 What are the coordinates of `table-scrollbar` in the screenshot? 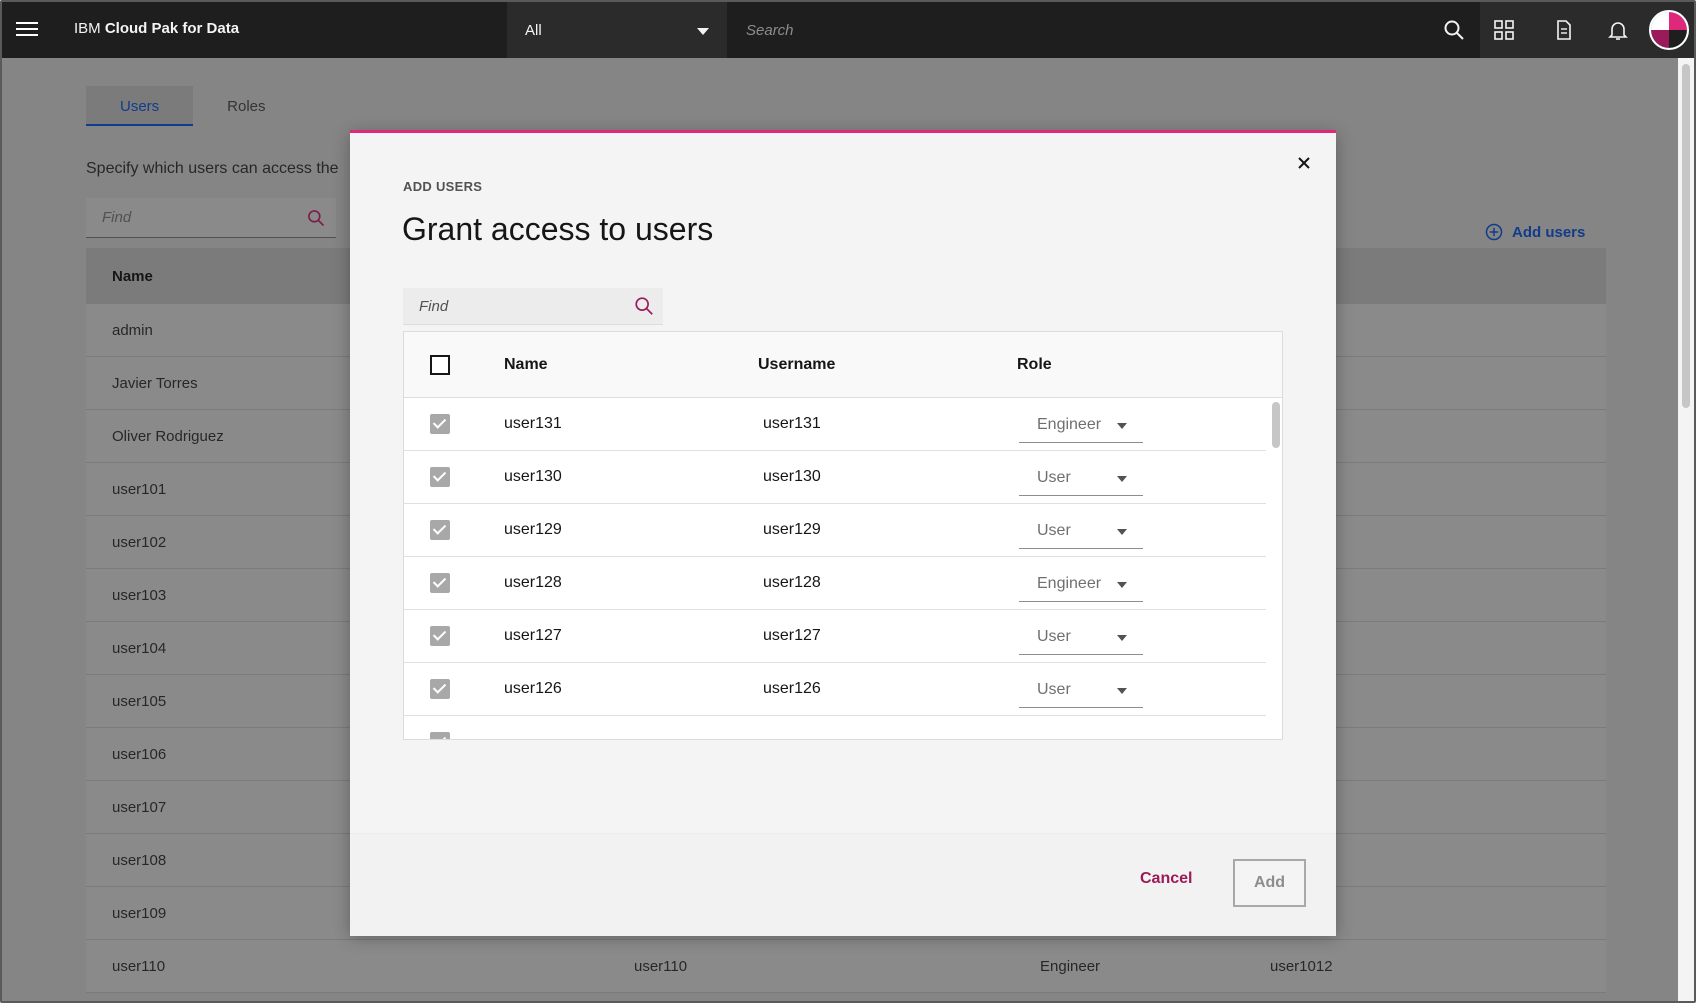 It's located at (1276, 568).